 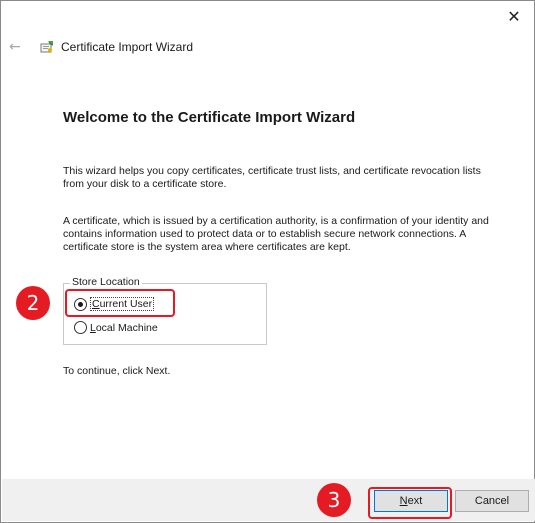 I want to click on close-button: ✕, so click(x=514, y=16).